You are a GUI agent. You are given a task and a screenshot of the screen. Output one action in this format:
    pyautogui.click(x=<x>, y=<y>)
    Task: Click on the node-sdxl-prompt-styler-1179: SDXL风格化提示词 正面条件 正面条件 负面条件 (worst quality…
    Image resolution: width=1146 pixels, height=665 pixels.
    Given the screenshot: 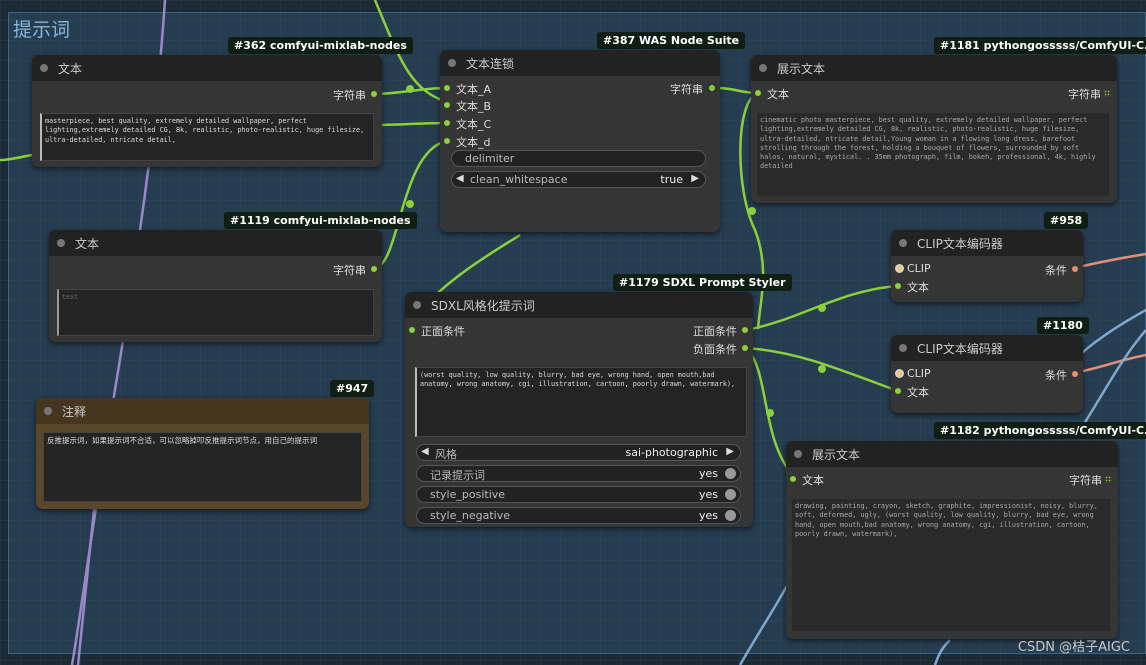 What is the action you would take?
    pyautogui.click(x=579, y=409)
    